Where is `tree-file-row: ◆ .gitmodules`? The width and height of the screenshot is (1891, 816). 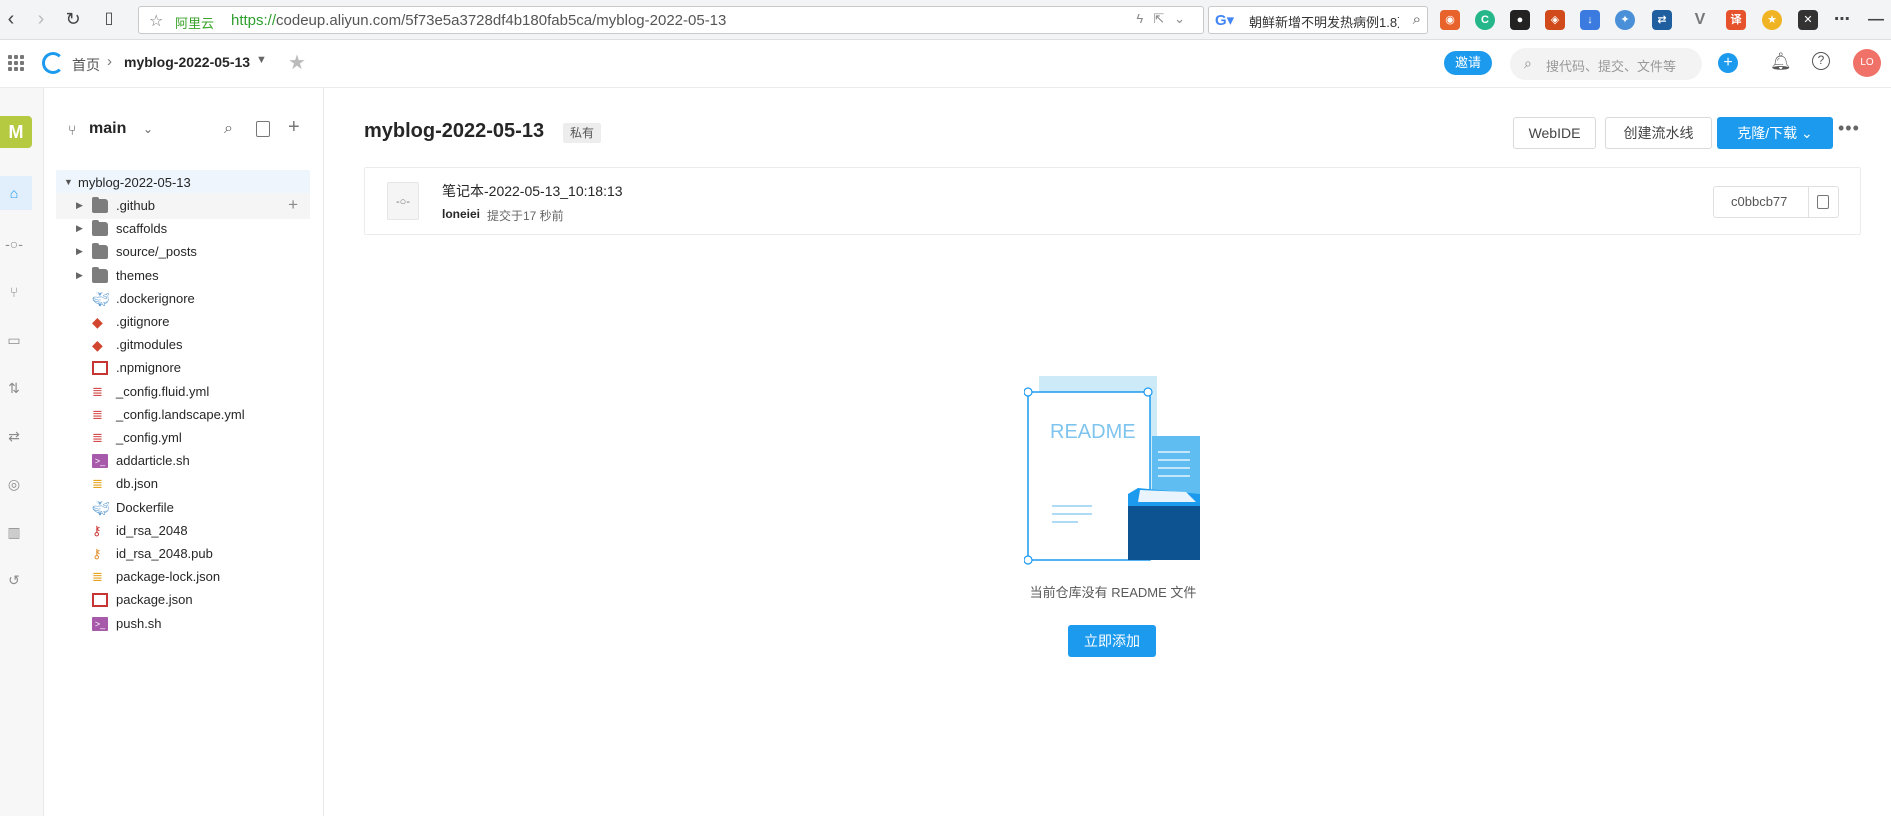 tree-file-row: ◆ .gitmodules is located at coordinates (183, 345).